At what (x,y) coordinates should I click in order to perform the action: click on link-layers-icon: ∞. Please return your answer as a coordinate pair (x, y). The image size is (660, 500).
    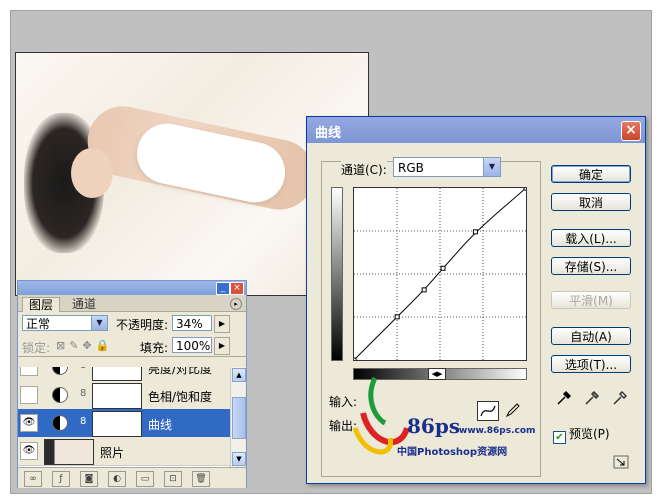
    Looking at the image, I should click on (33, 479).